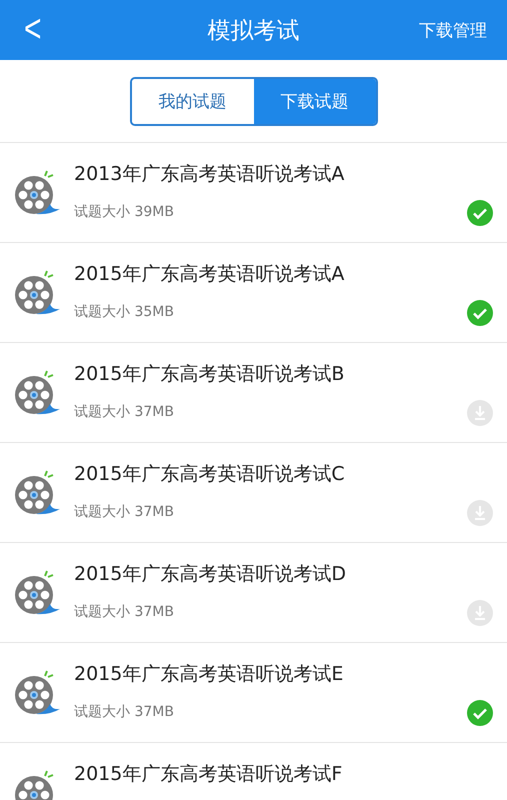 The width and height of the screenshot is (507, 800). Describe the element at coordinates (209, 774) in the screenshot. I see `exam-title: 2015年广东高考英语听说考试F` at that location.